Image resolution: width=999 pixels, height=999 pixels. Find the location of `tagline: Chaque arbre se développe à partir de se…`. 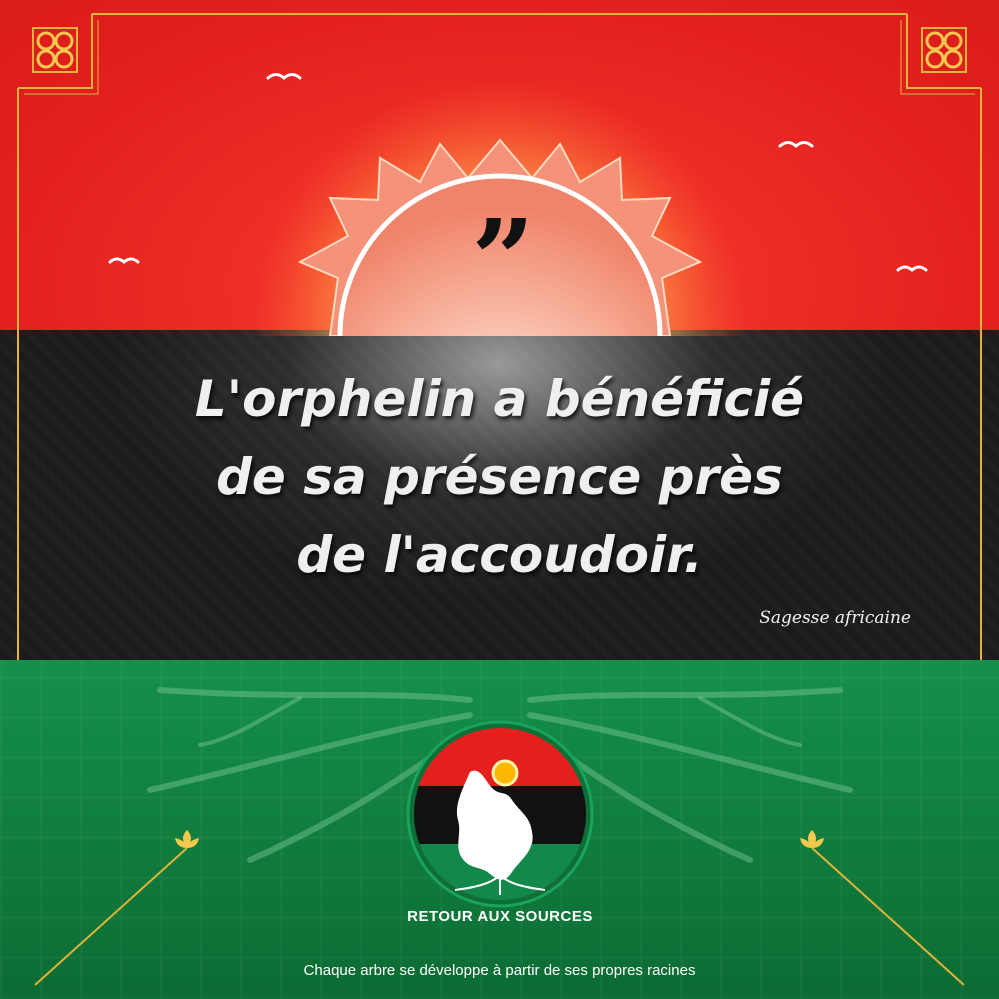

tagline: Chaque arbre se développe à partir de se… is located at coordinates (499, 970).